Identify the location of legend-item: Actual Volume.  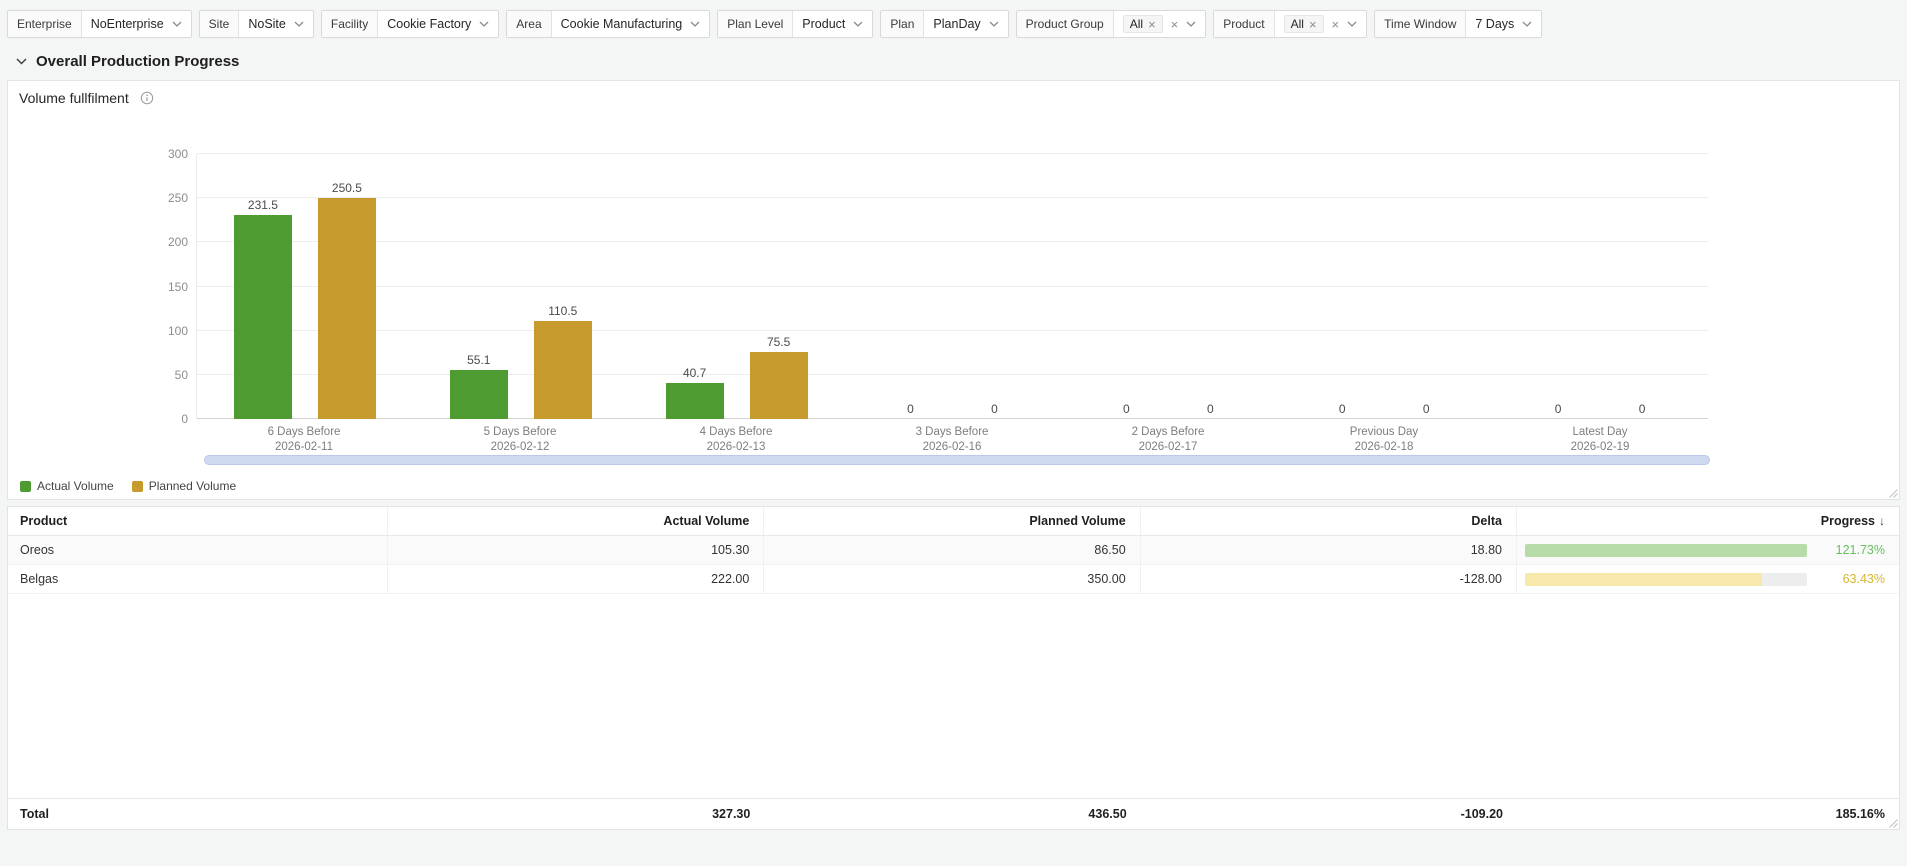
(67, 486).